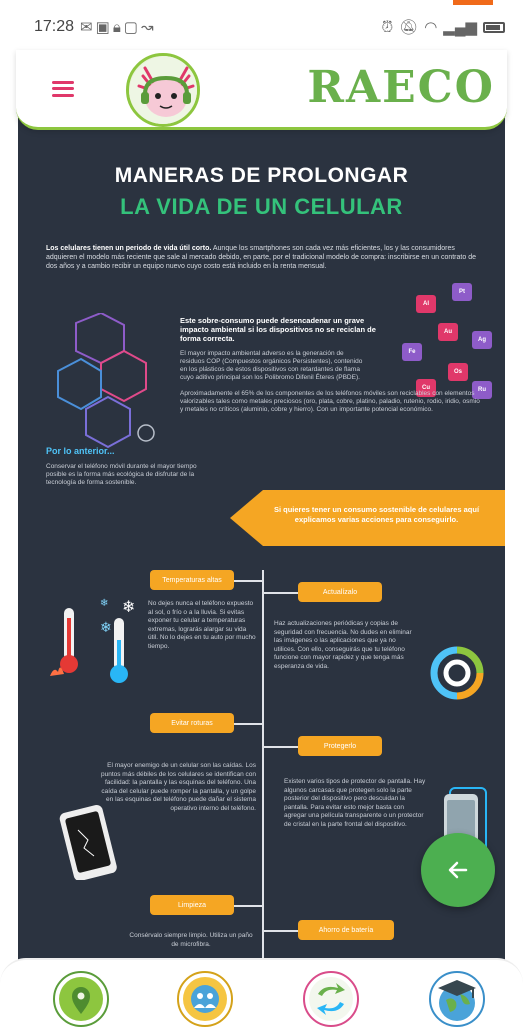 This screenshot has height=1030, width=523. Describe the element at coordinates (409, 27) in the screenshot. I see `mute-icon: 🔕︎` at that location.